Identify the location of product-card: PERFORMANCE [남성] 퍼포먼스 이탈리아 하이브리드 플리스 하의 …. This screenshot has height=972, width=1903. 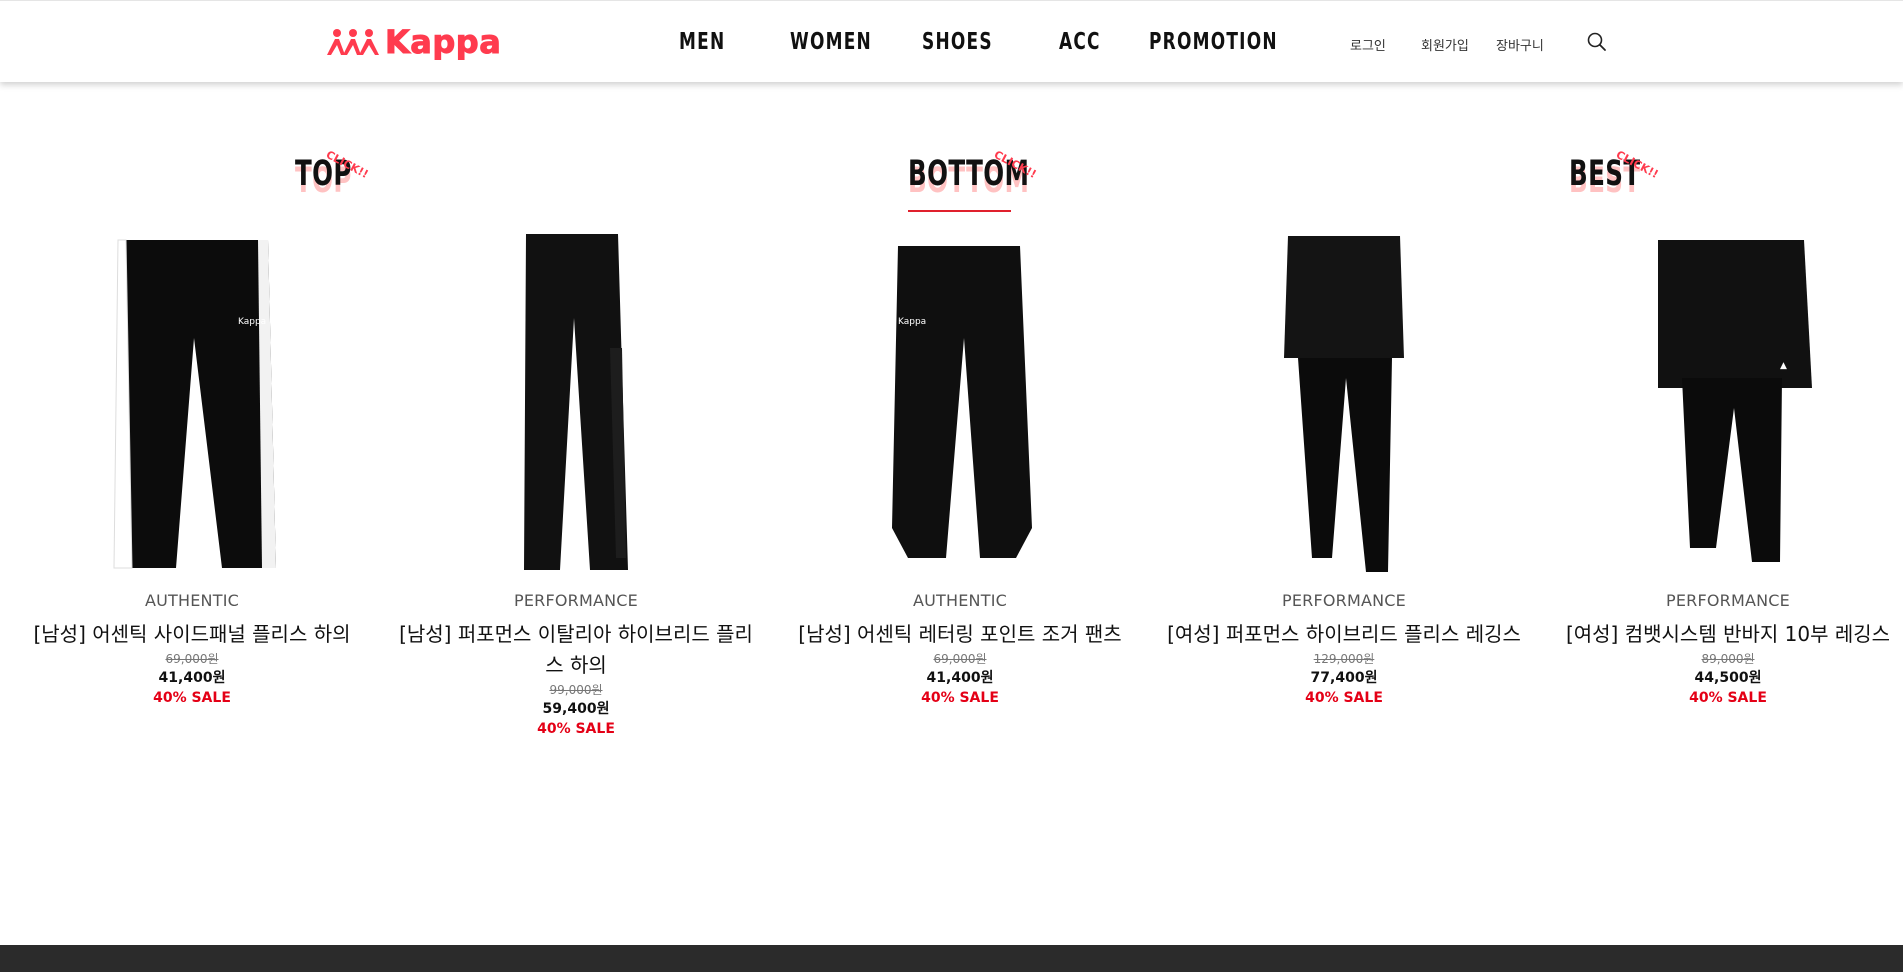
(576, 483).